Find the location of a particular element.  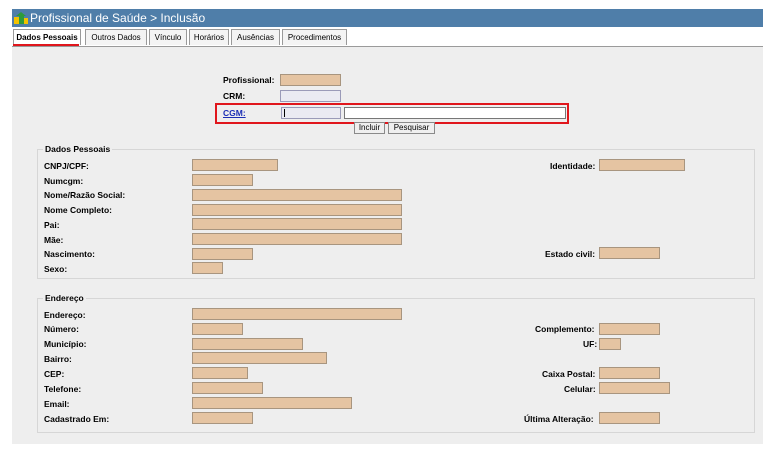

tab-procedimentos: Procedimentos is located at coordinates (314, 37).